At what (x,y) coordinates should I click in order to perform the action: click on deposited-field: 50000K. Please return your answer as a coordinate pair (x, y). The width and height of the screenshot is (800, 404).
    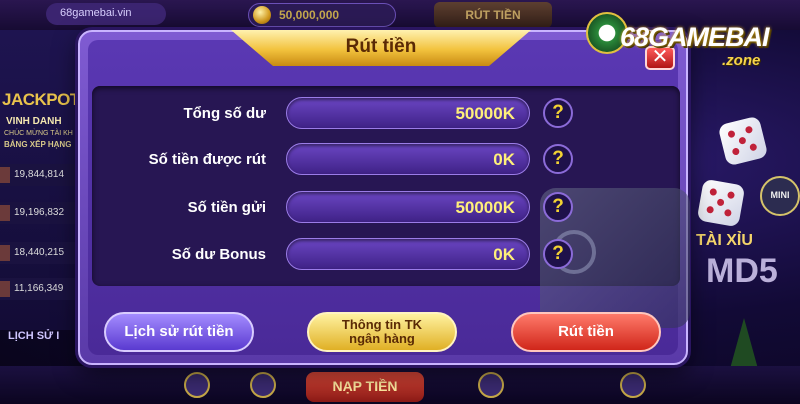
    Looking at the image, I should click on (408, 207).